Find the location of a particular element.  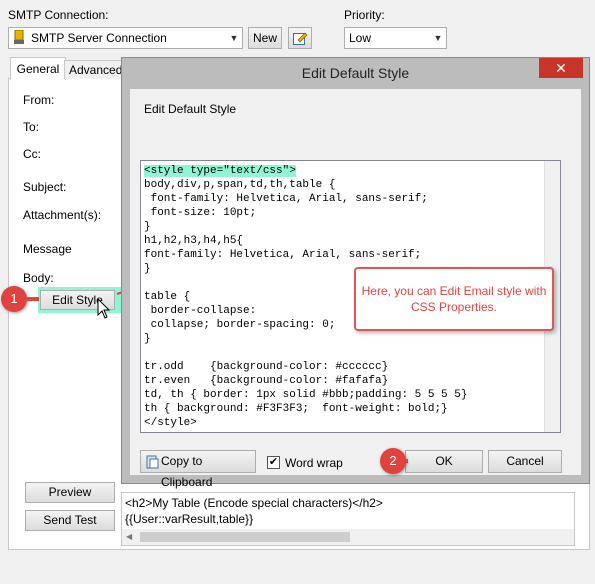

scroll-left-icon: ◀ is located at coordinates (129, 536).